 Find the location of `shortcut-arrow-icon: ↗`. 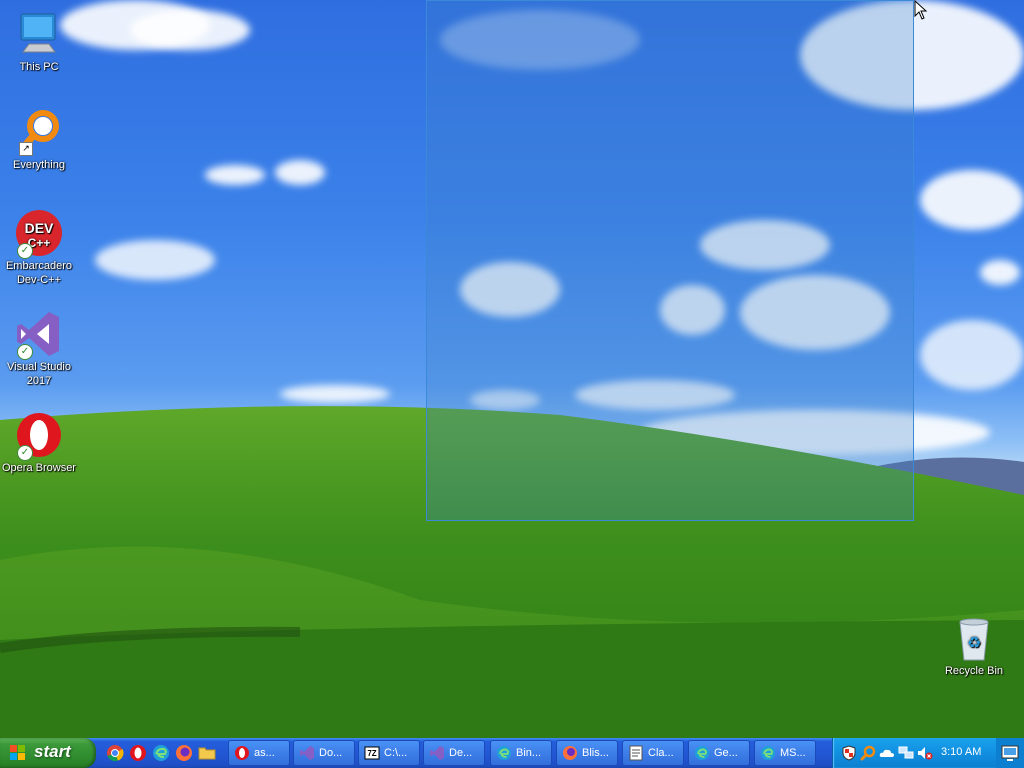

shortcut-arrow-icon: ↗ is located at coordinates (26, 149).